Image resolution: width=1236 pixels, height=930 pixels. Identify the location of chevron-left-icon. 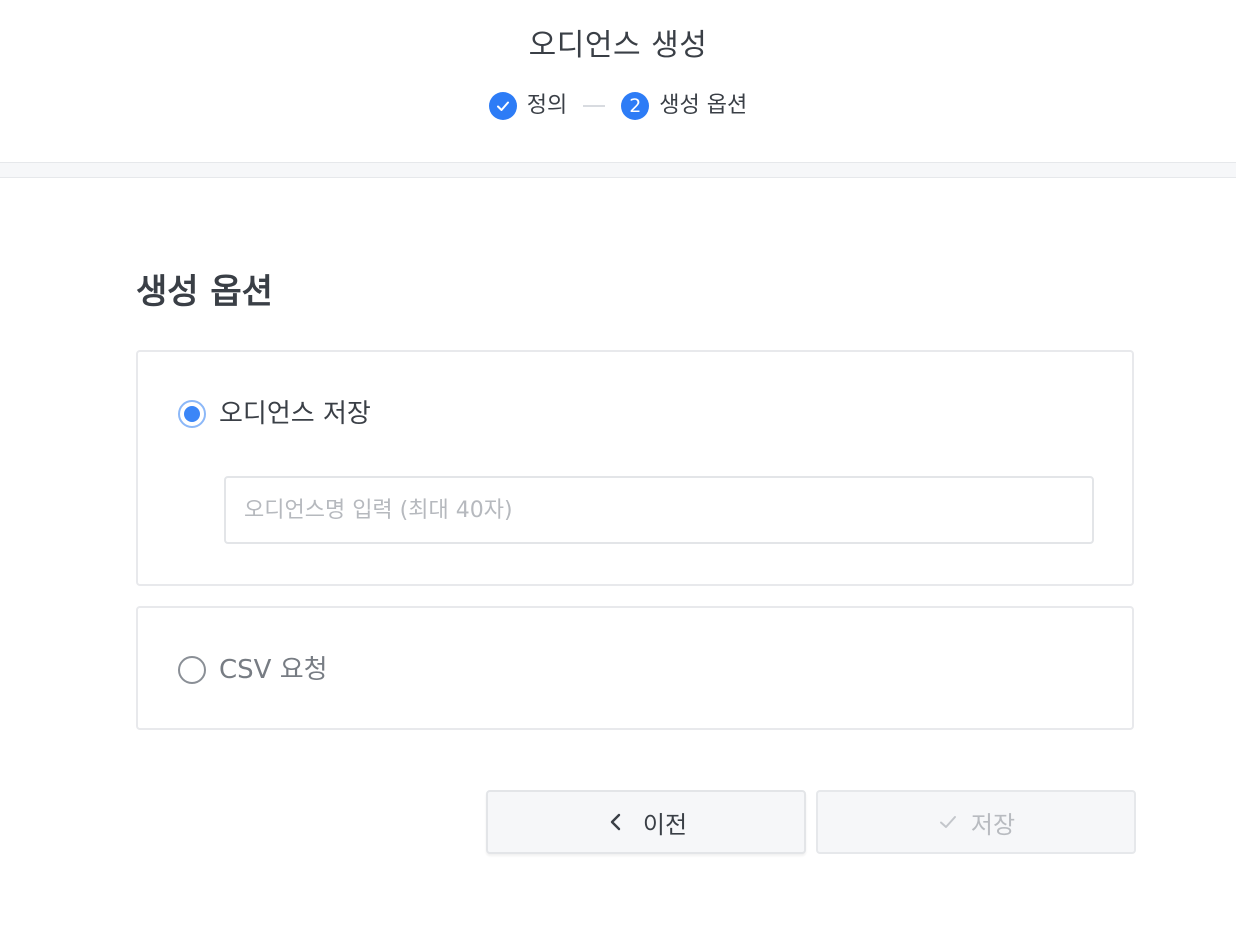
(616, 822).